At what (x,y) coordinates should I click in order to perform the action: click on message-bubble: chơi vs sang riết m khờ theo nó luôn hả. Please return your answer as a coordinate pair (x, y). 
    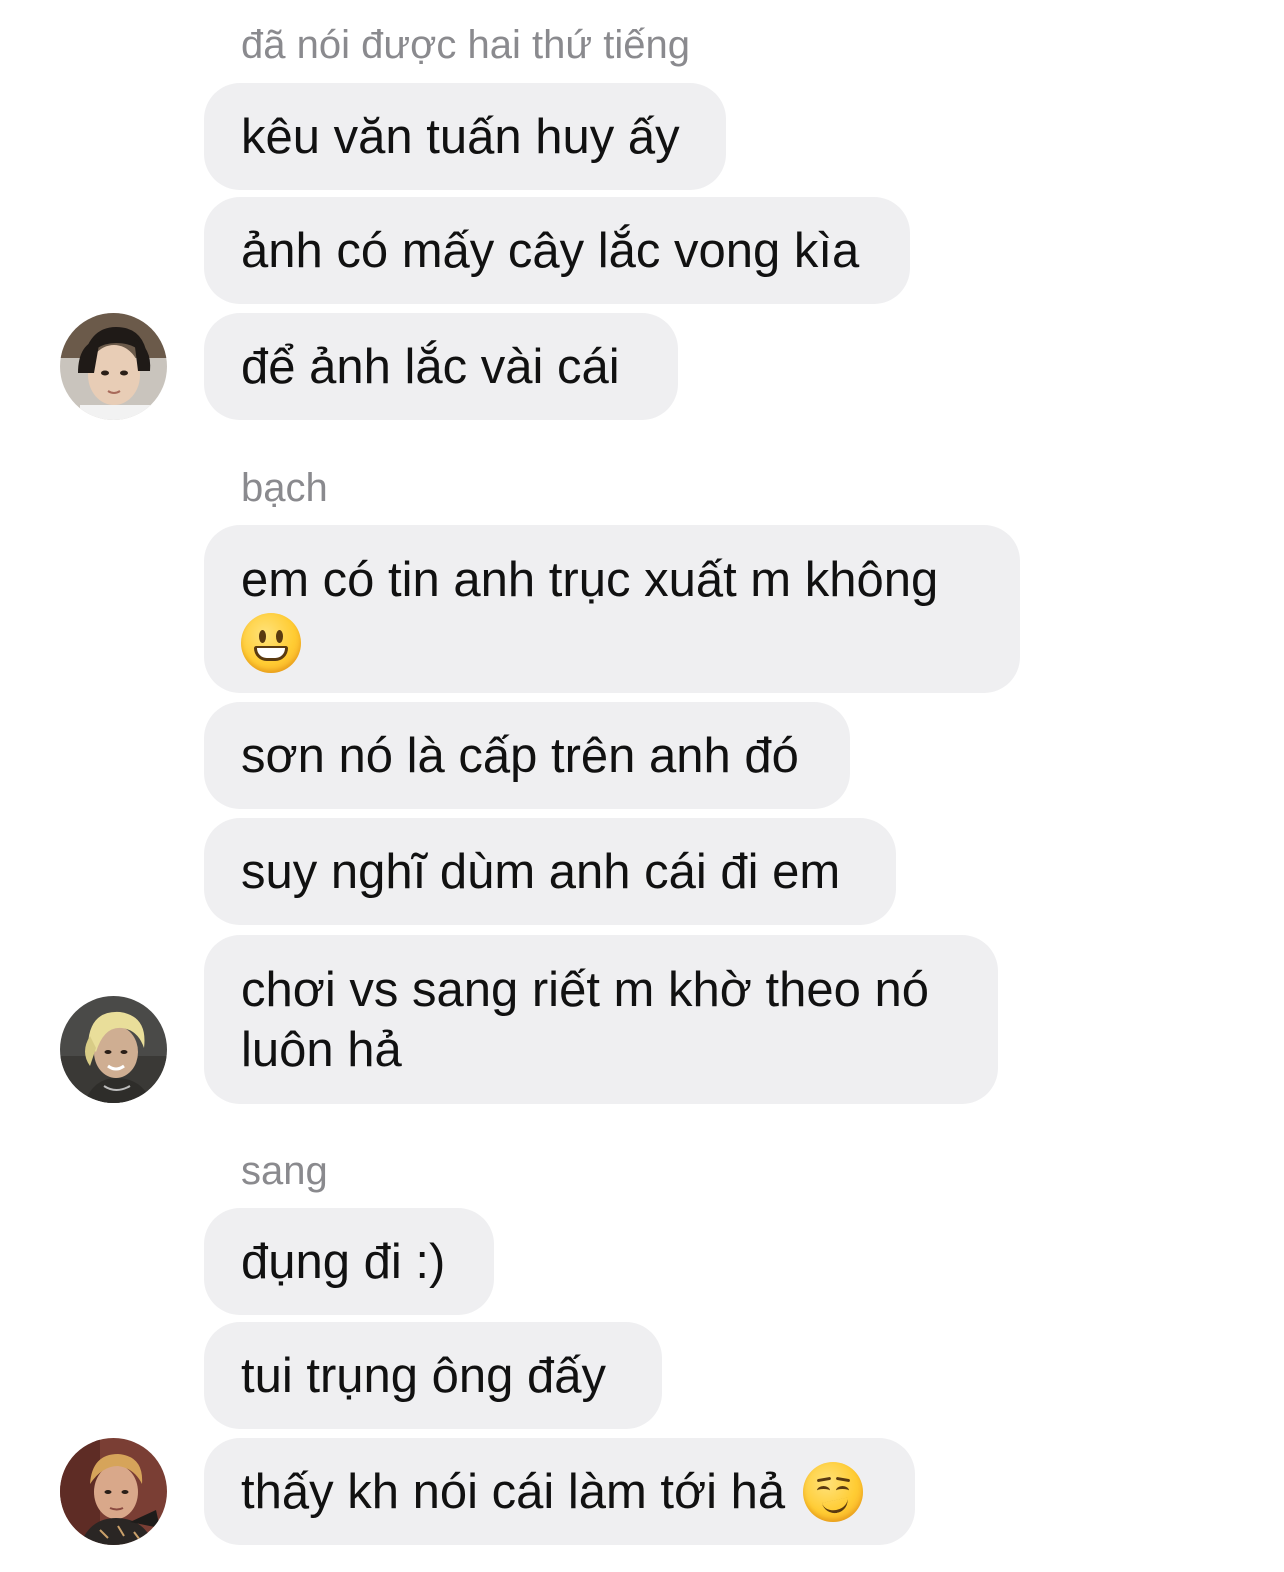
    Looking at the image, I should click on (601, 1019).